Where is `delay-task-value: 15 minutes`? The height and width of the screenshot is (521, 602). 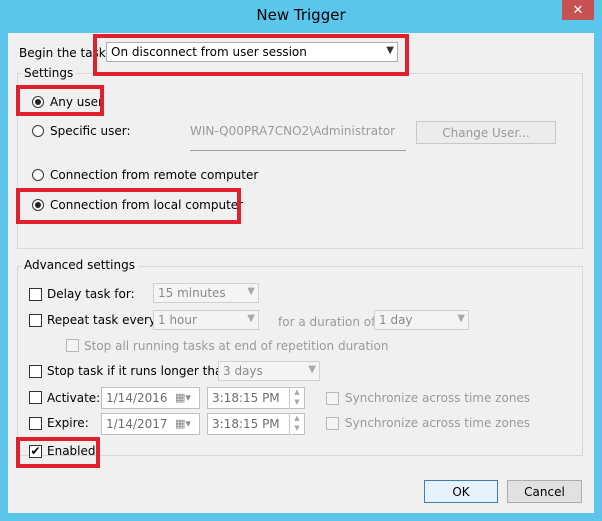 delay-task-value: 15 minutes is located at coordinates (192, 293).